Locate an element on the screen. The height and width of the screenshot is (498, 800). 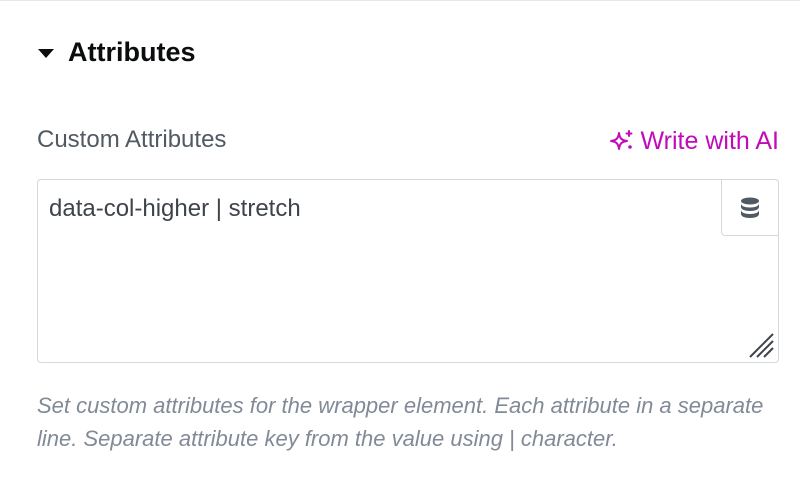
section-title: Attributes is located at coordinates (132, 52).